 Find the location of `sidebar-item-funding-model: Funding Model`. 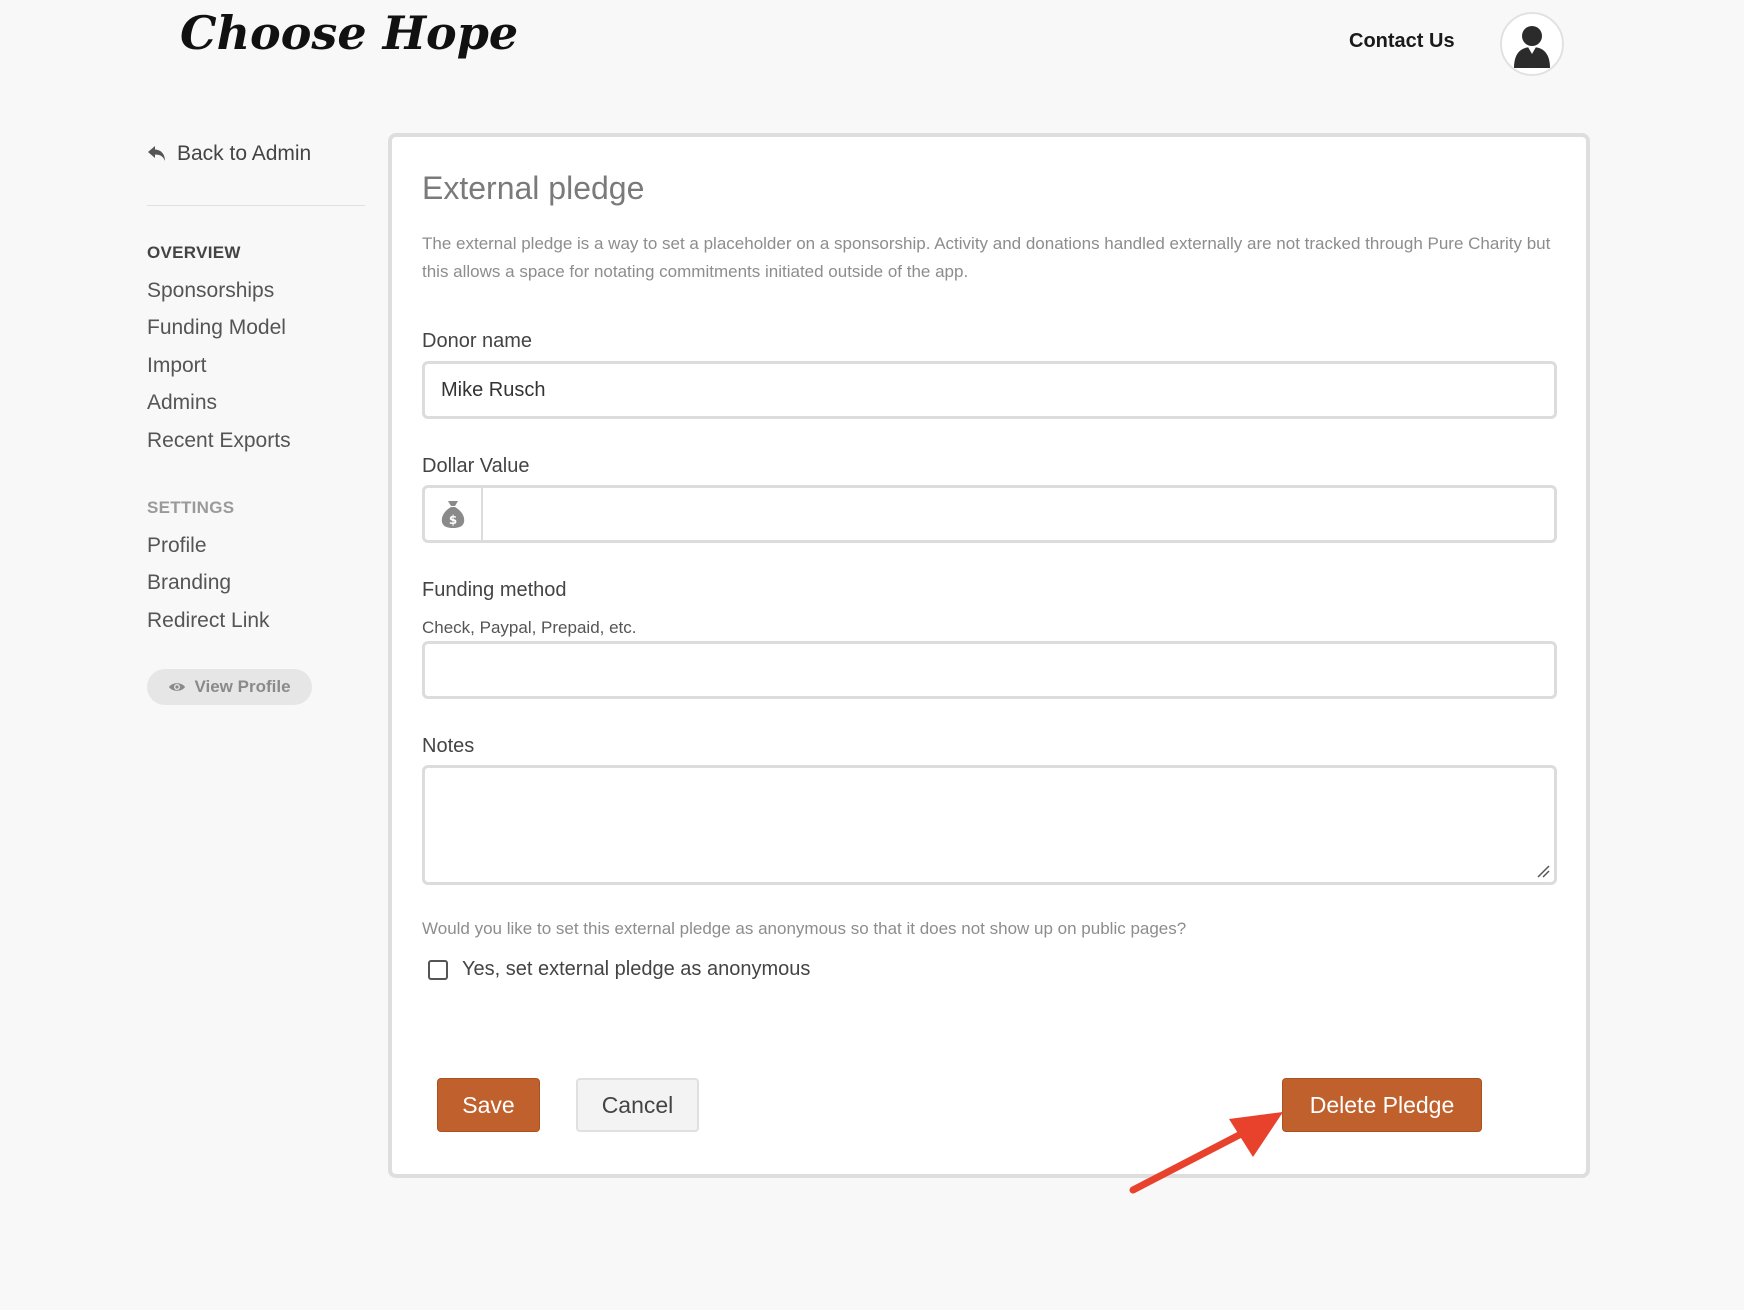

sidebar-item-funding-model: Funding Model is located at coordinates (216, 328).